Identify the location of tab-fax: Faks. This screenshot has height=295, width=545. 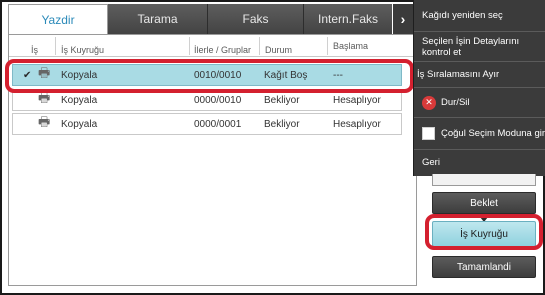
(256, 19).